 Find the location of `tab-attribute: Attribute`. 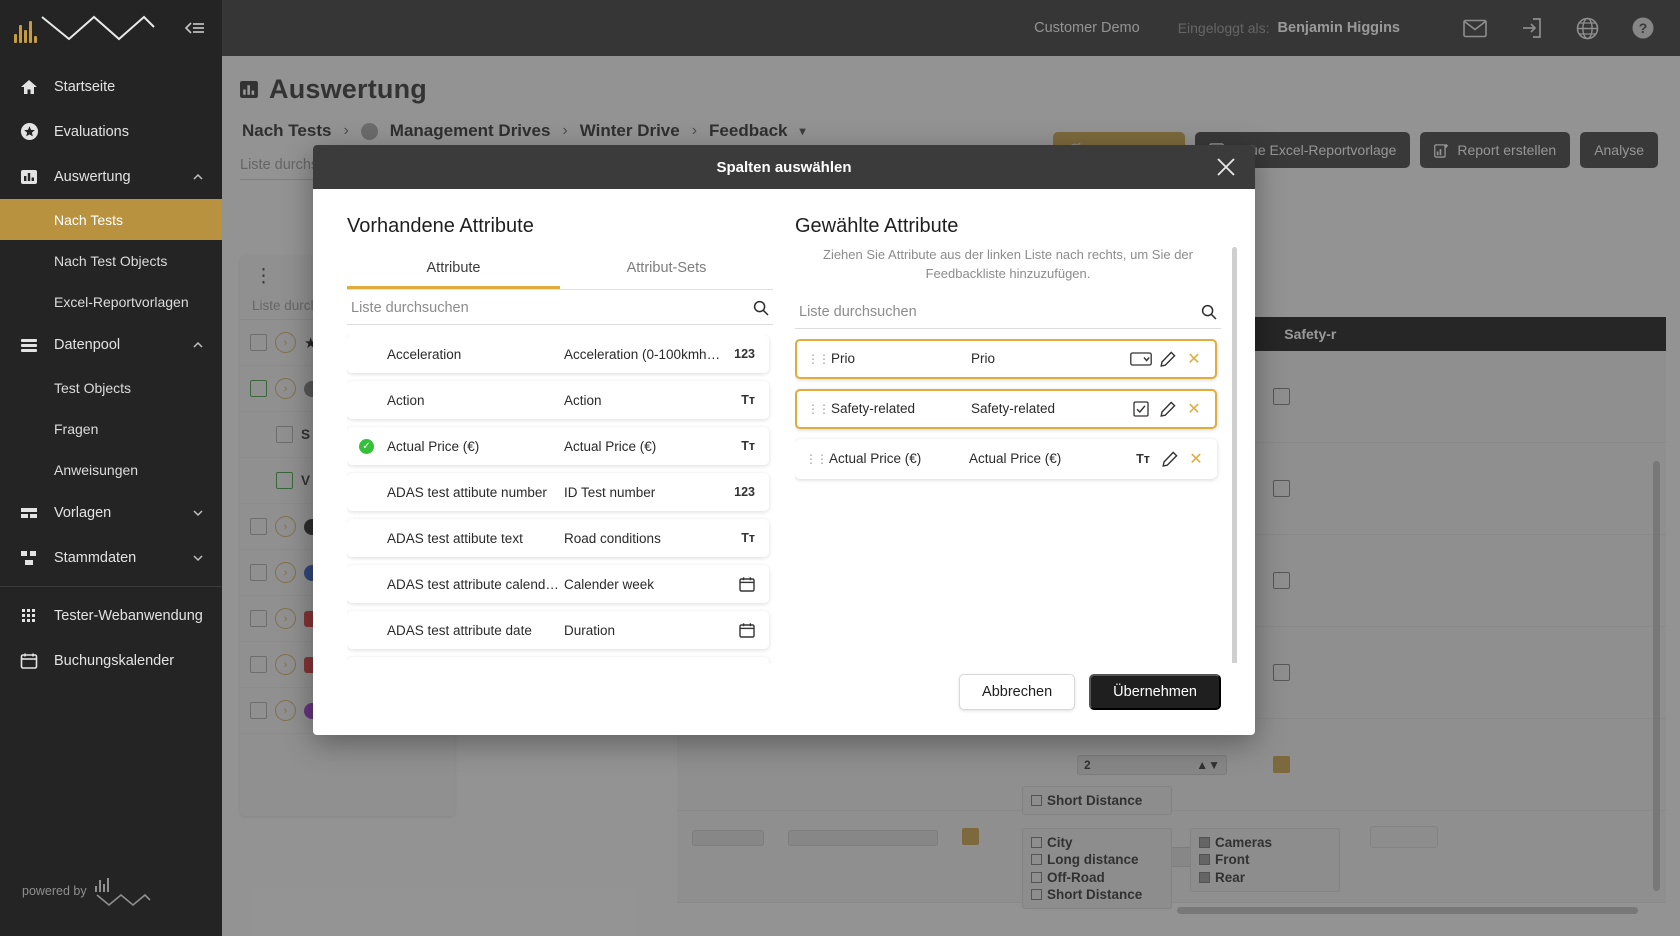

tab-attribute: Attribute is located at coordinates (453, 270).